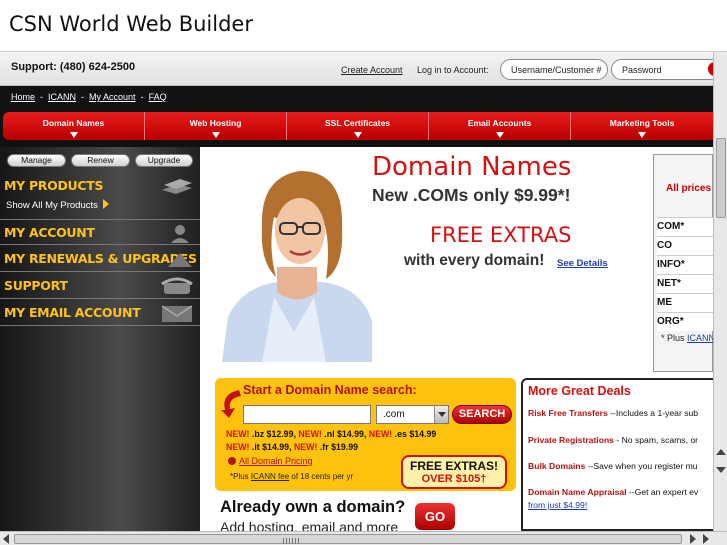  Describe the element at coordinates (36, 160) in the screenshot. I see `manage-button: Manage` at that location.